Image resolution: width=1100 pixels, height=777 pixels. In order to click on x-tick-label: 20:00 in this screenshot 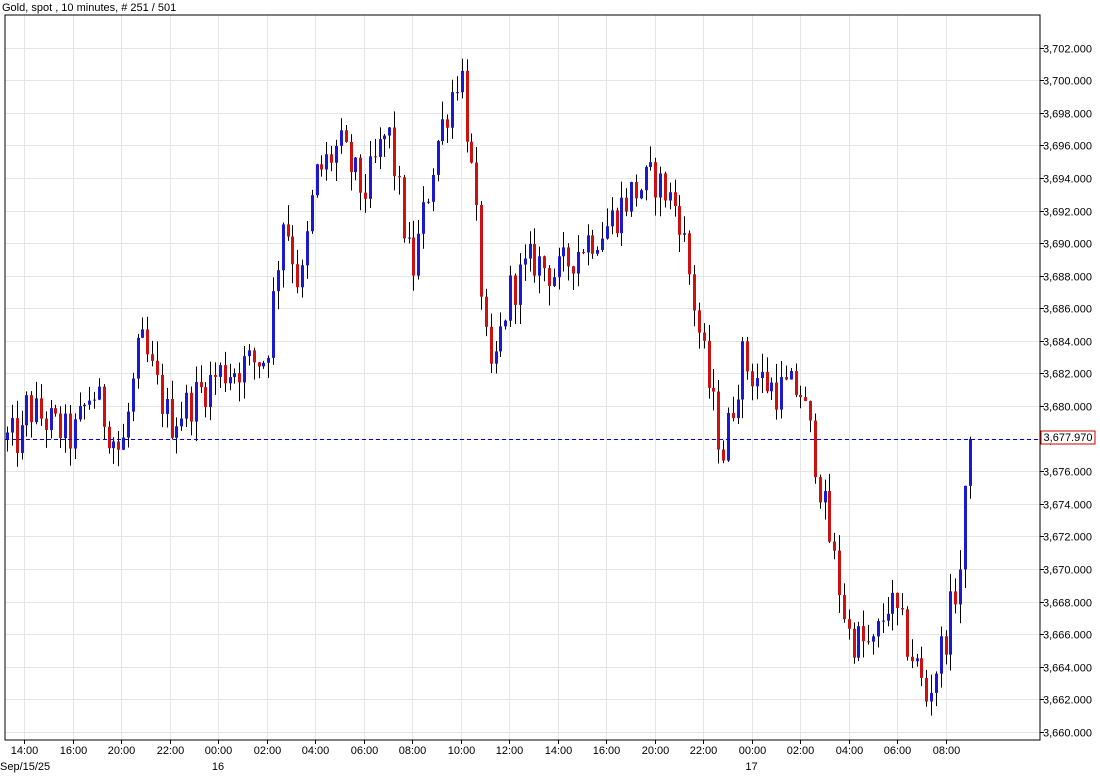, I will do `click(122, 751)`.